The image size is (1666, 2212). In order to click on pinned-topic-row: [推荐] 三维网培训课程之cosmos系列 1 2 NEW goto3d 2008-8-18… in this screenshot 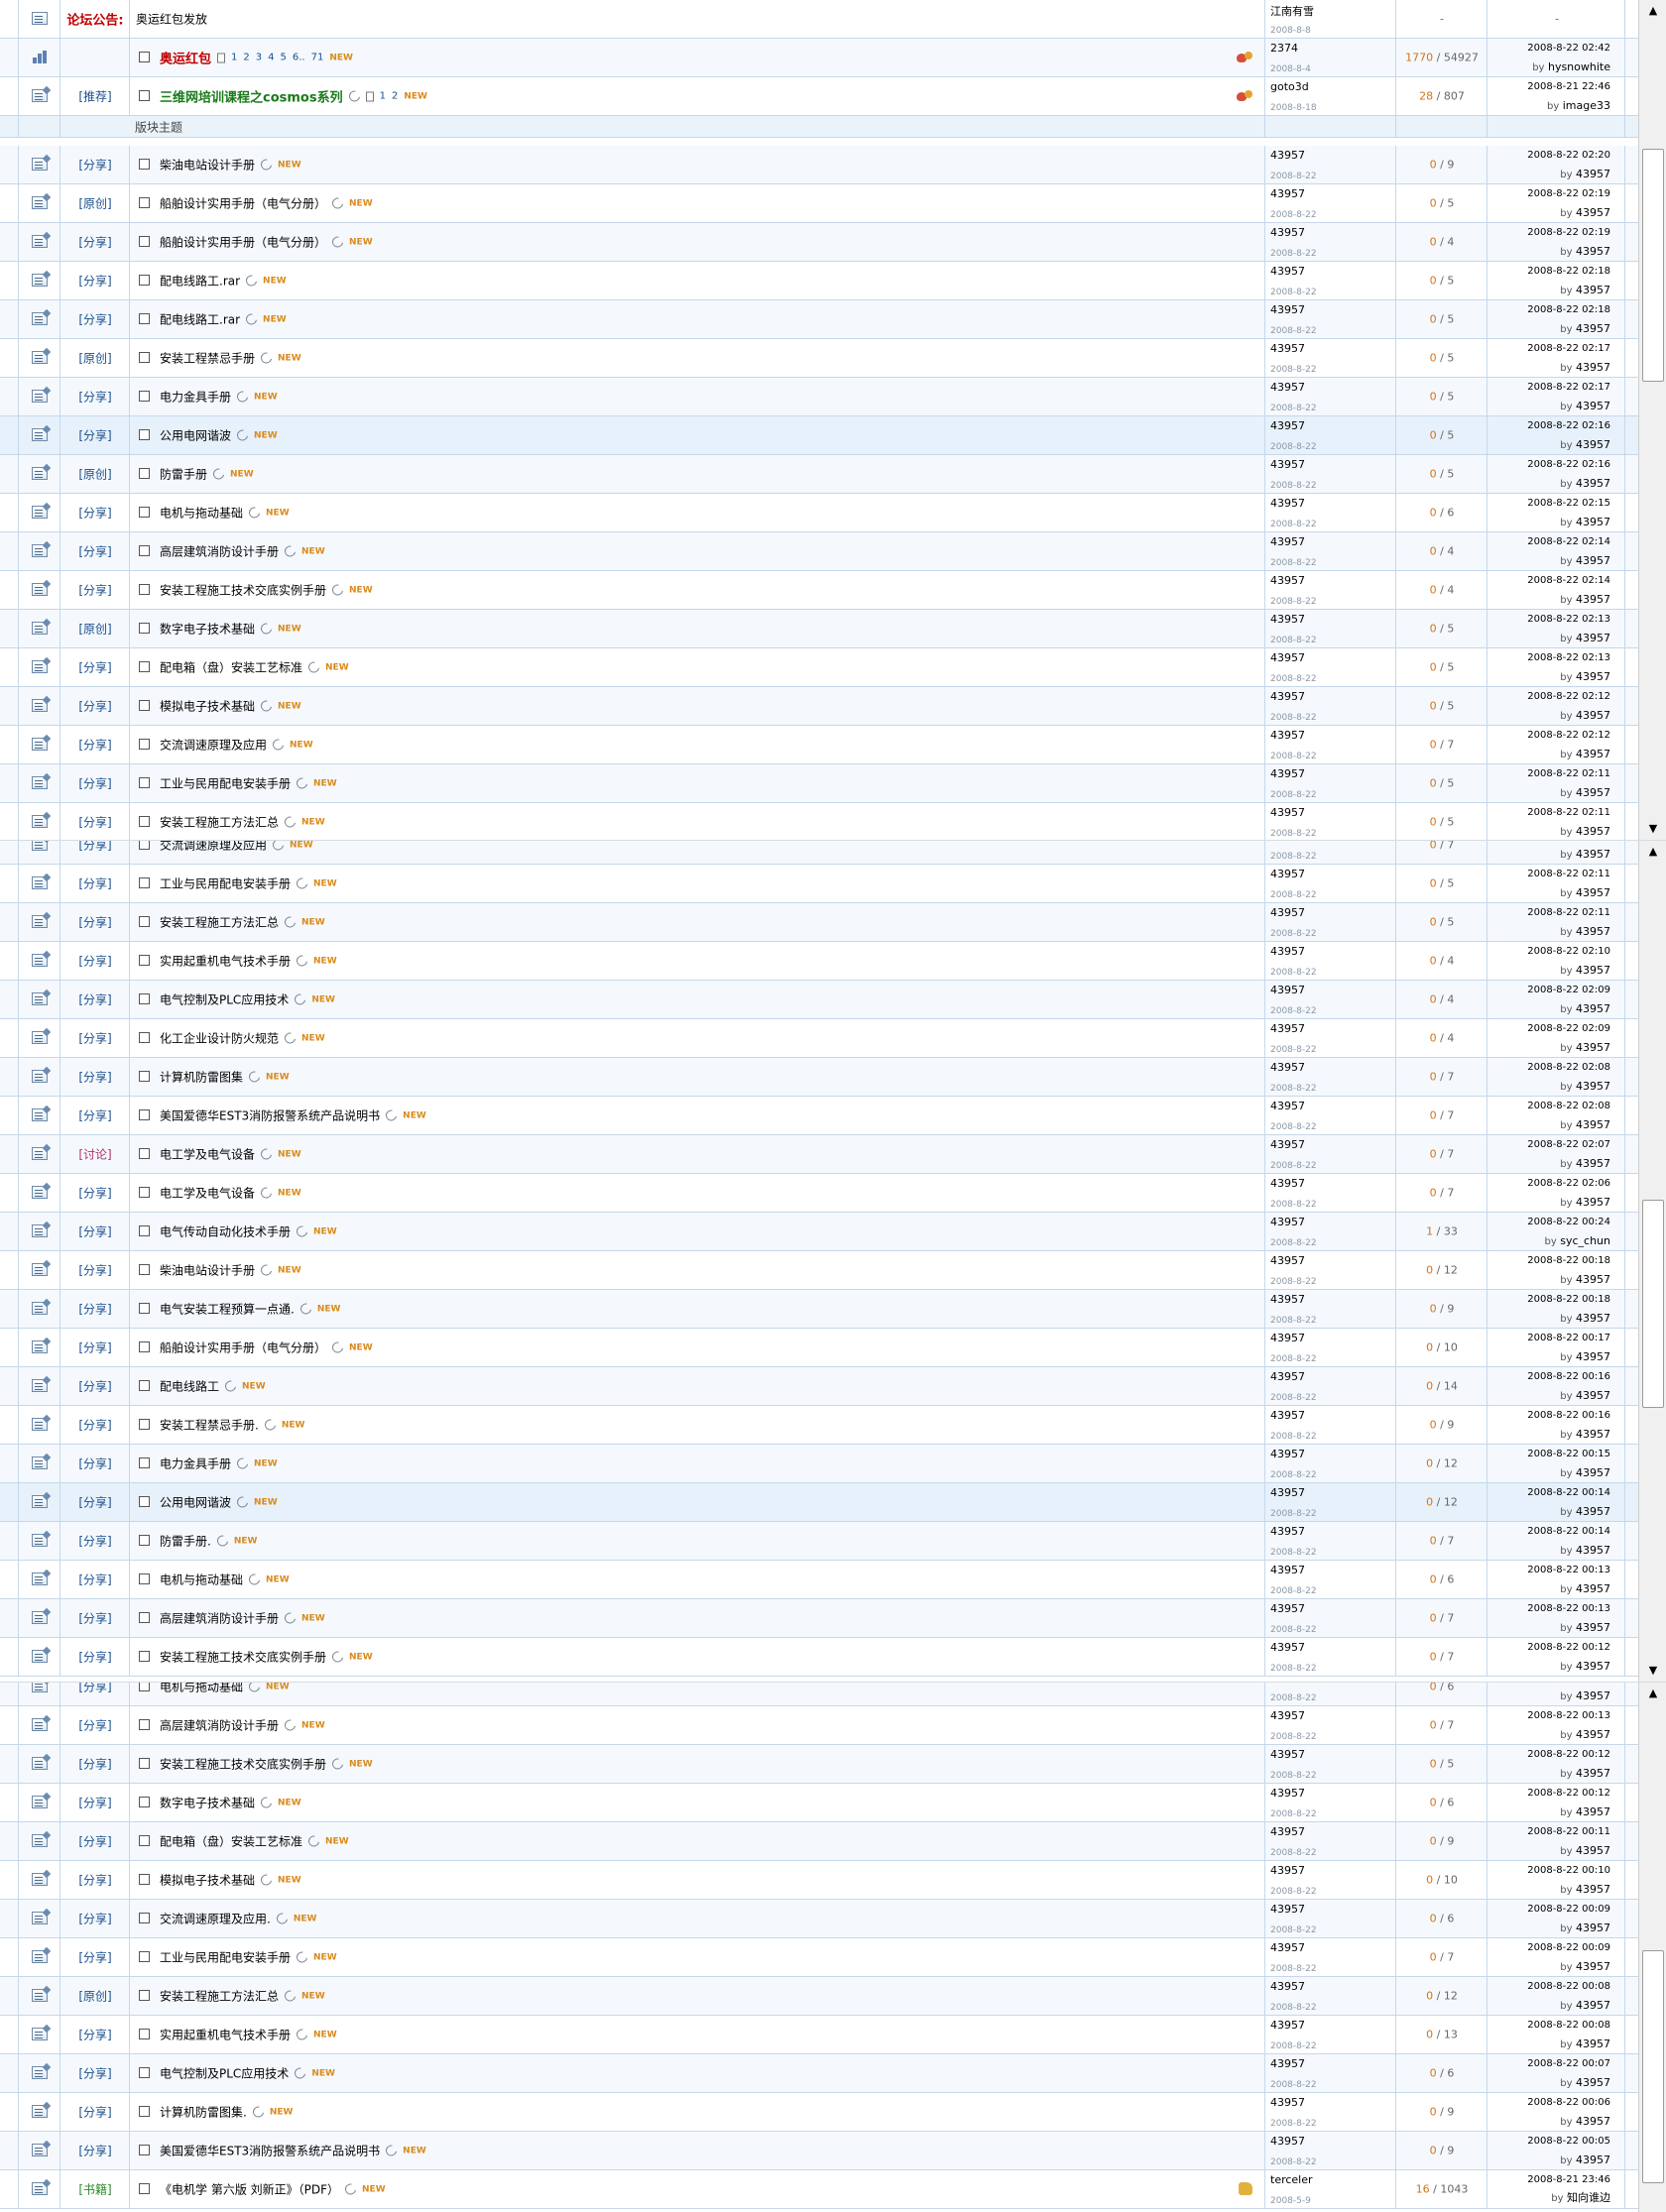, I will do `click(833, 96)`.